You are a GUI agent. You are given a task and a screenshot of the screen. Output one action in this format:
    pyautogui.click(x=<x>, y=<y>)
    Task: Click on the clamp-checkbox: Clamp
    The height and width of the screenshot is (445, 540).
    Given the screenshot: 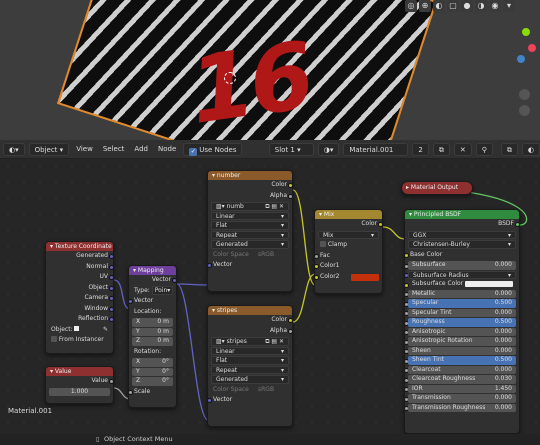 What is the action you would take?
    pyautogui.click(x=348, y=245)
    